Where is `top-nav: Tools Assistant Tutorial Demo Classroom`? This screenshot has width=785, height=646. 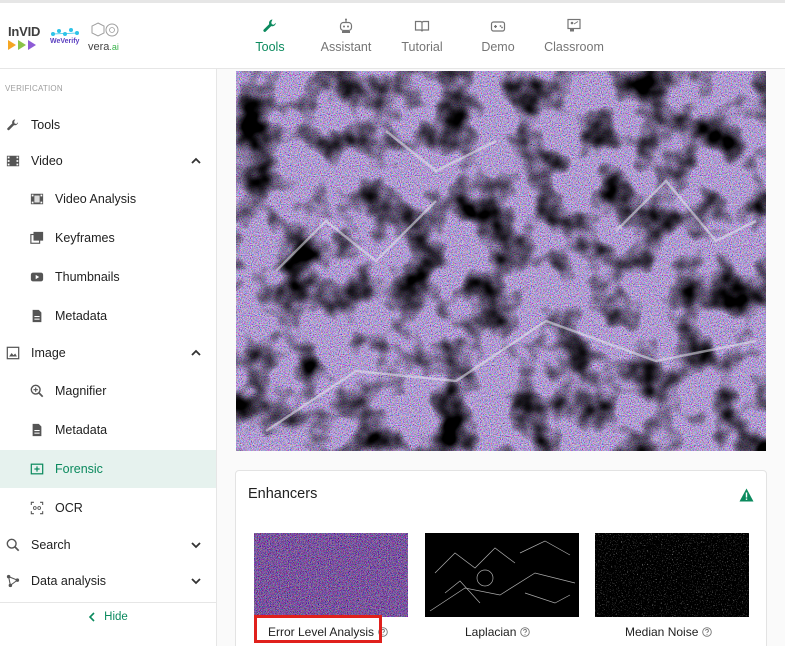
top-nav: Tools Assistant Tutorial Demo Classroom is located at coordinates (422, 36).